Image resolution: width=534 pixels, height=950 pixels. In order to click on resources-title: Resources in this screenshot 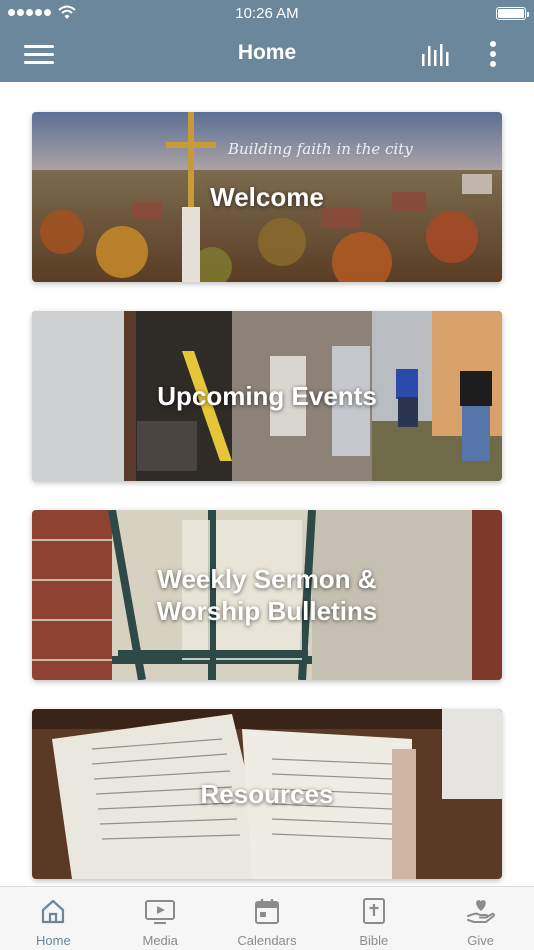, I will do `click(267, 794)`.